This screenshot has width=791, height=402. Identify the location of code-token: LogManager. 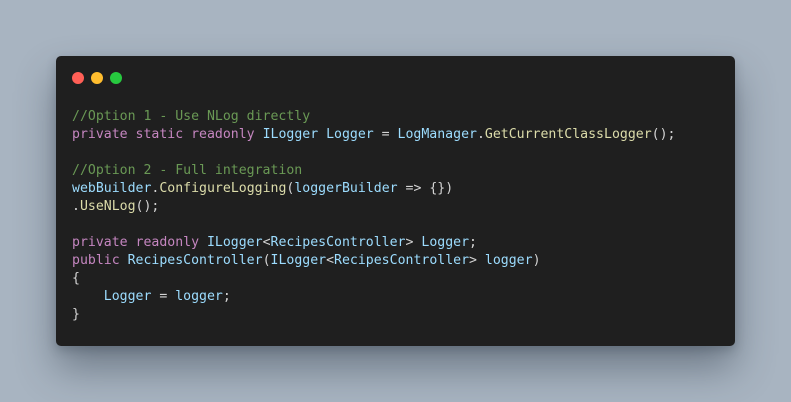
(437, 134).